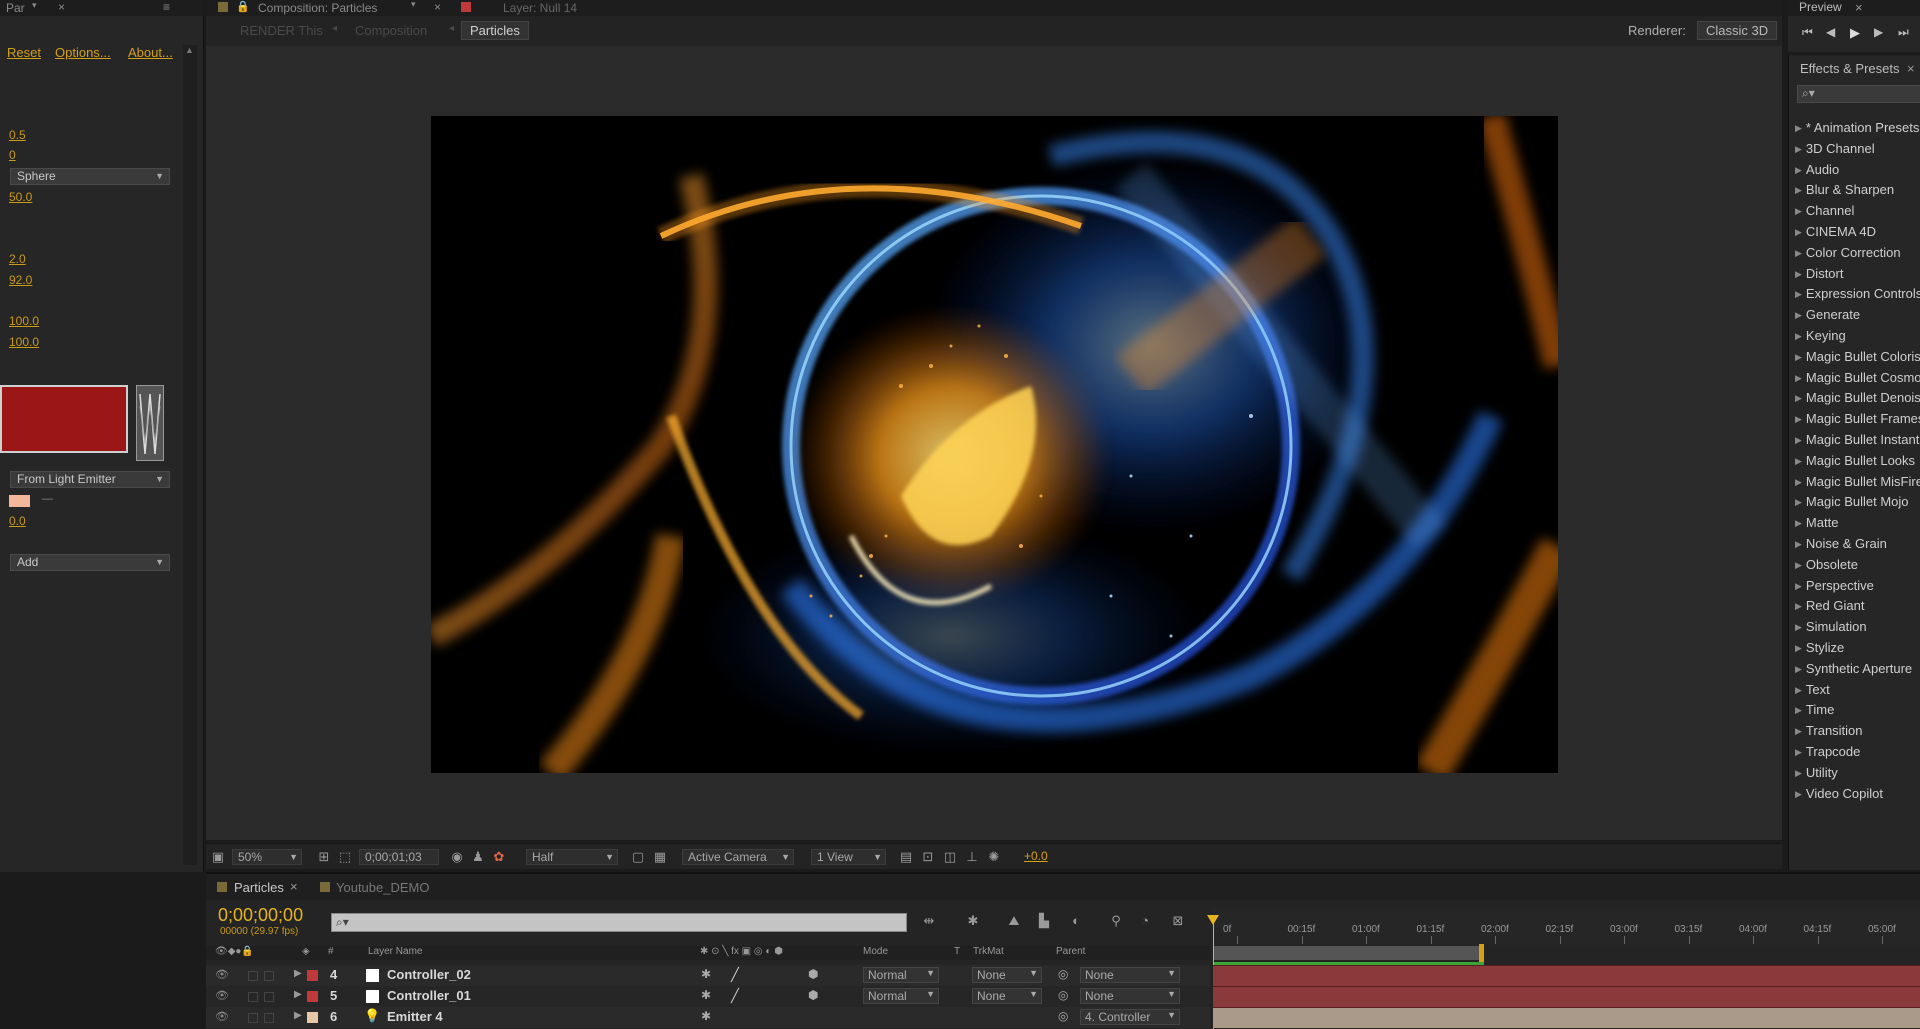  What do you see at coordinates (20, 197) in the screenshot?
I see `param-value: 50.0` at bounding box center [20, 197].